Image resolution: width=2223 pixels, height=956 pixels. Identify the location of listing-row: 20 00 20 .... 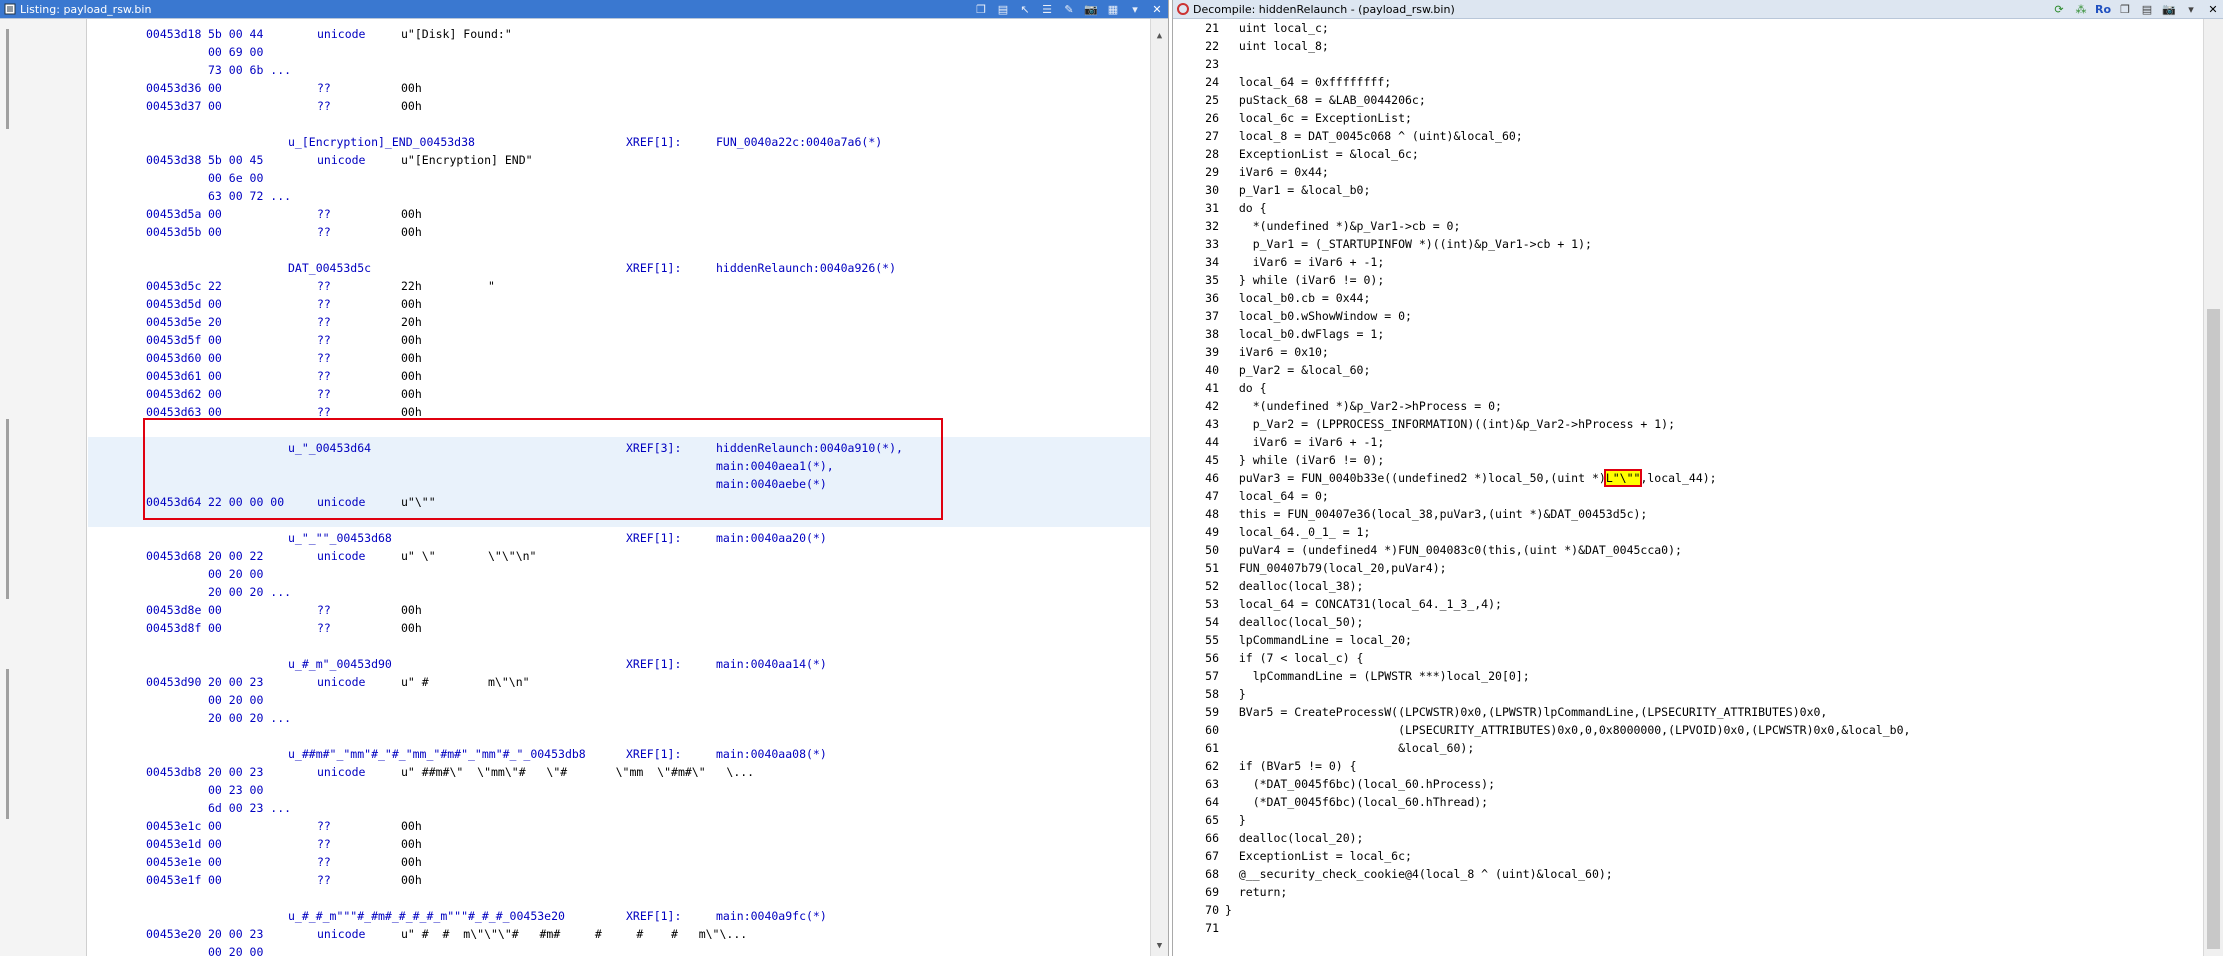
(619, 592).